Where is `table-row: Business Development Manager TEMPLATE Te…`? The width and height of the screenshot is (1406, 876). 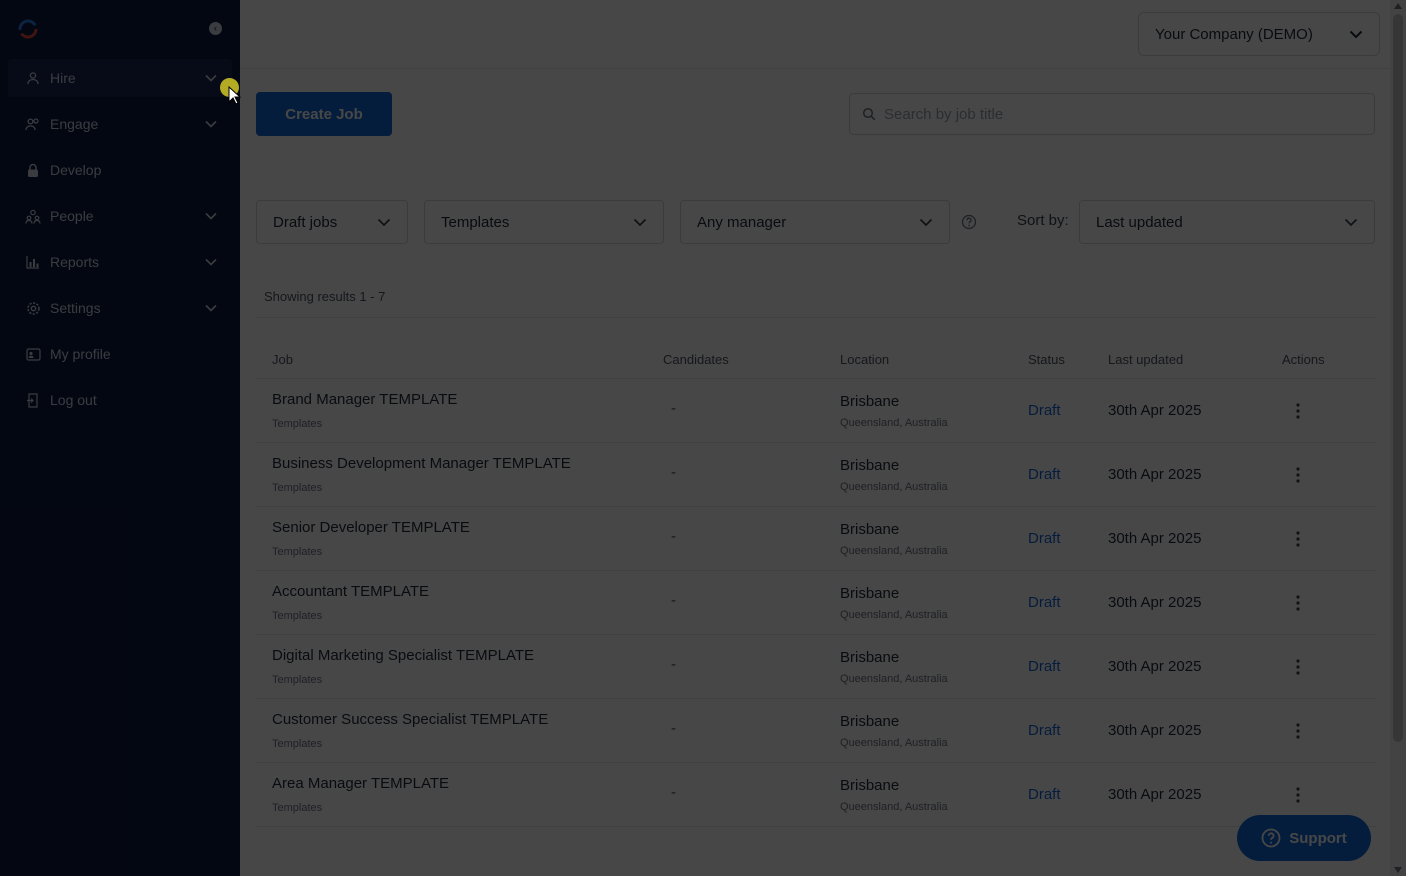
table-row: Business Development Manager TEMPLATE Te… is located at coordinates (816, 475).